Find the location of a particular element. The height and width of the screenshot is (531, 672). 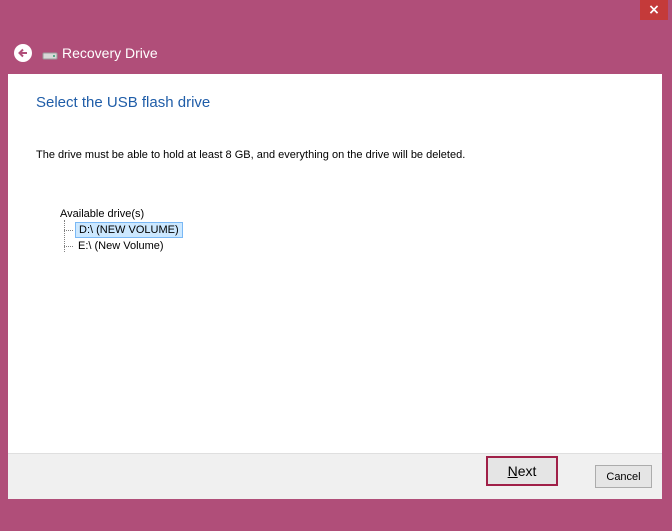

drive-item-label: D:\ (NEW VOLUME) is located at coordinates (129, 230).